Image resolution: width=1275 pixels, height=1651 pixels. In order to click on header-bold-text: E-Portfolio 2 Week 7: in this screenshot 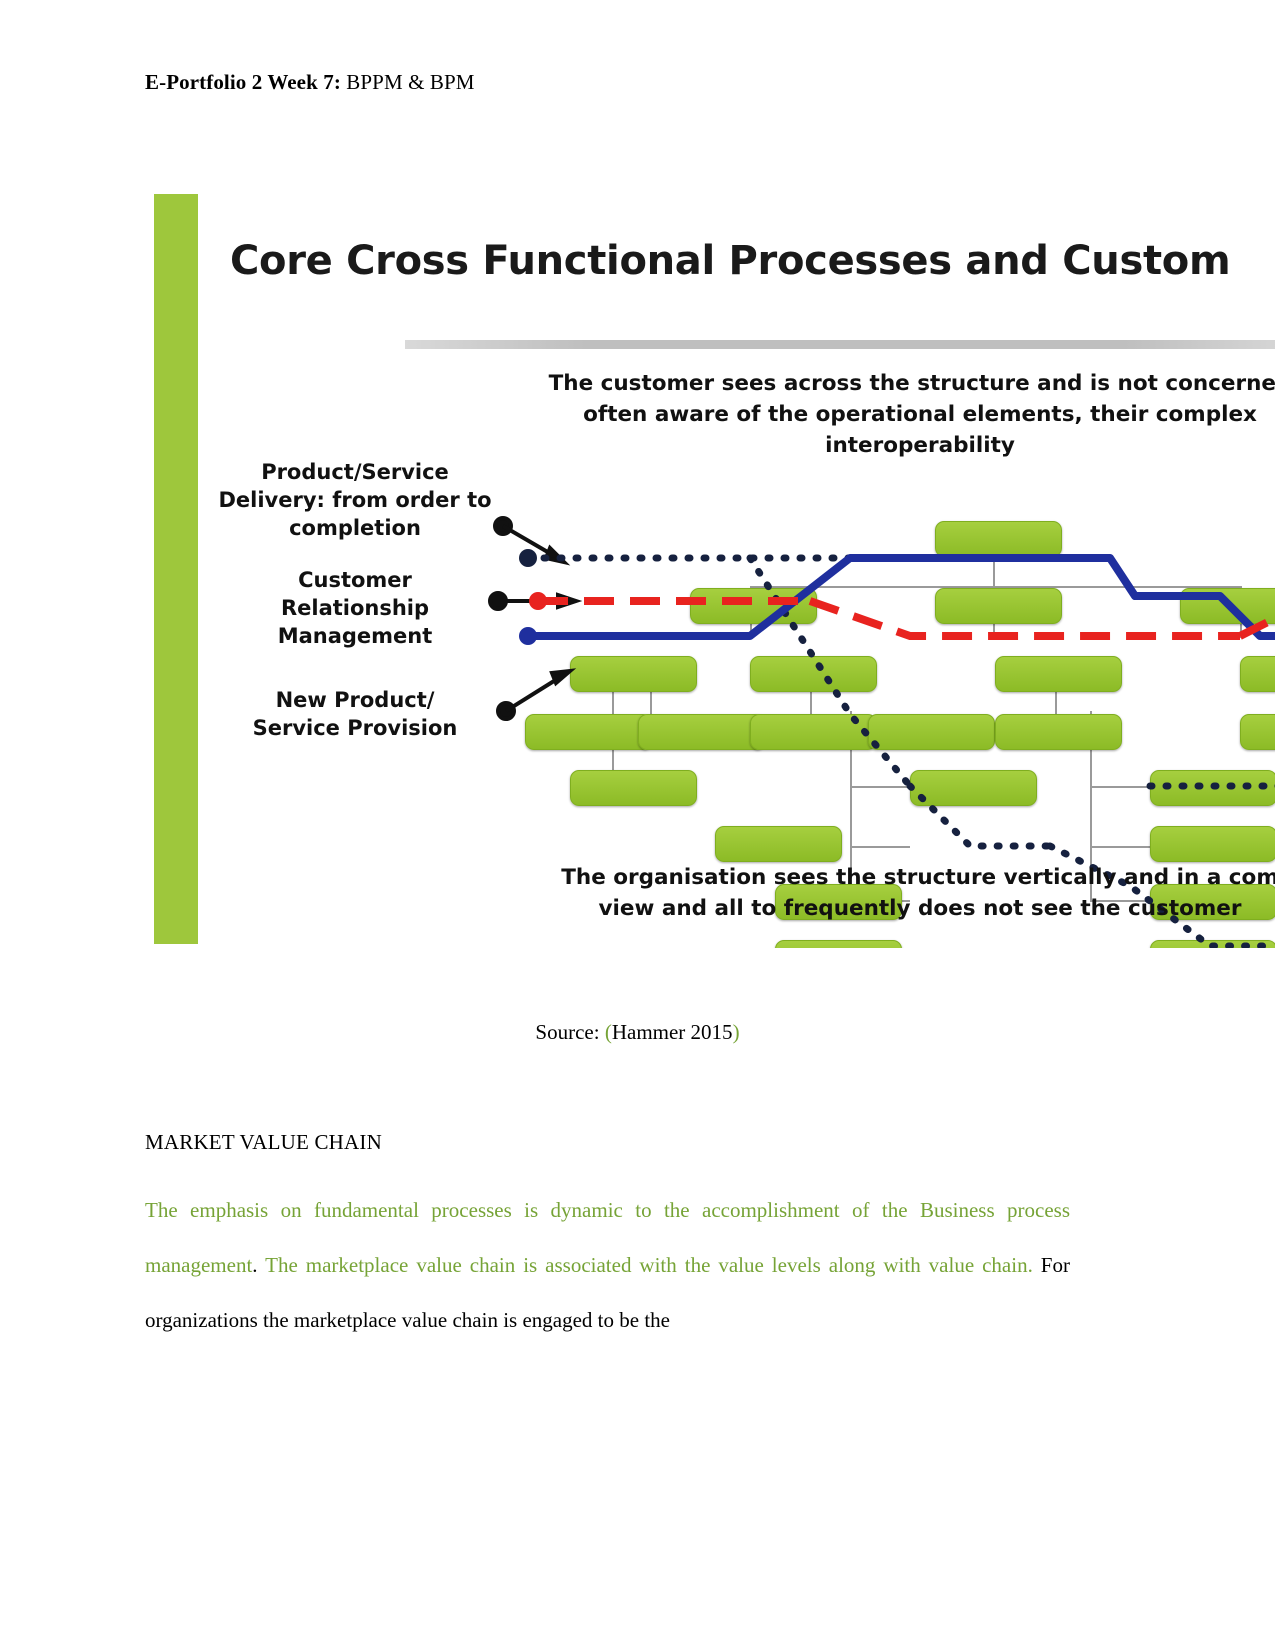, I will do `click(243, 82)`.